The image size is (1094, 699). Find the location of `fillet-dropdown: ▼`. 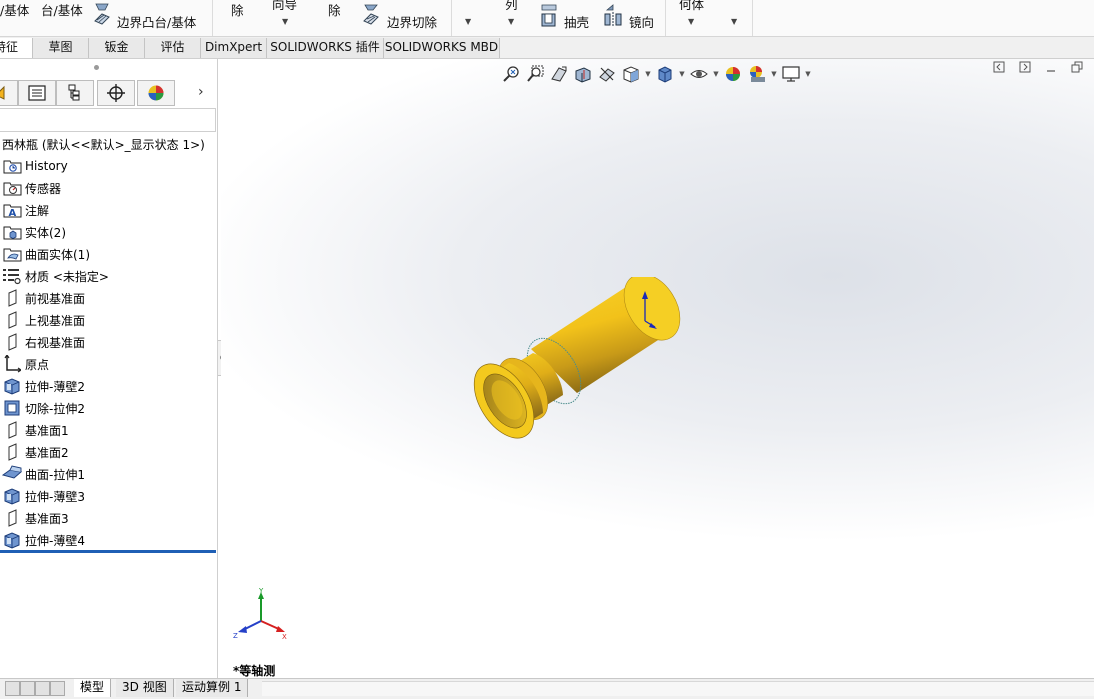

fillet-dropdown: ▼ is located at coordinates (468, 21).